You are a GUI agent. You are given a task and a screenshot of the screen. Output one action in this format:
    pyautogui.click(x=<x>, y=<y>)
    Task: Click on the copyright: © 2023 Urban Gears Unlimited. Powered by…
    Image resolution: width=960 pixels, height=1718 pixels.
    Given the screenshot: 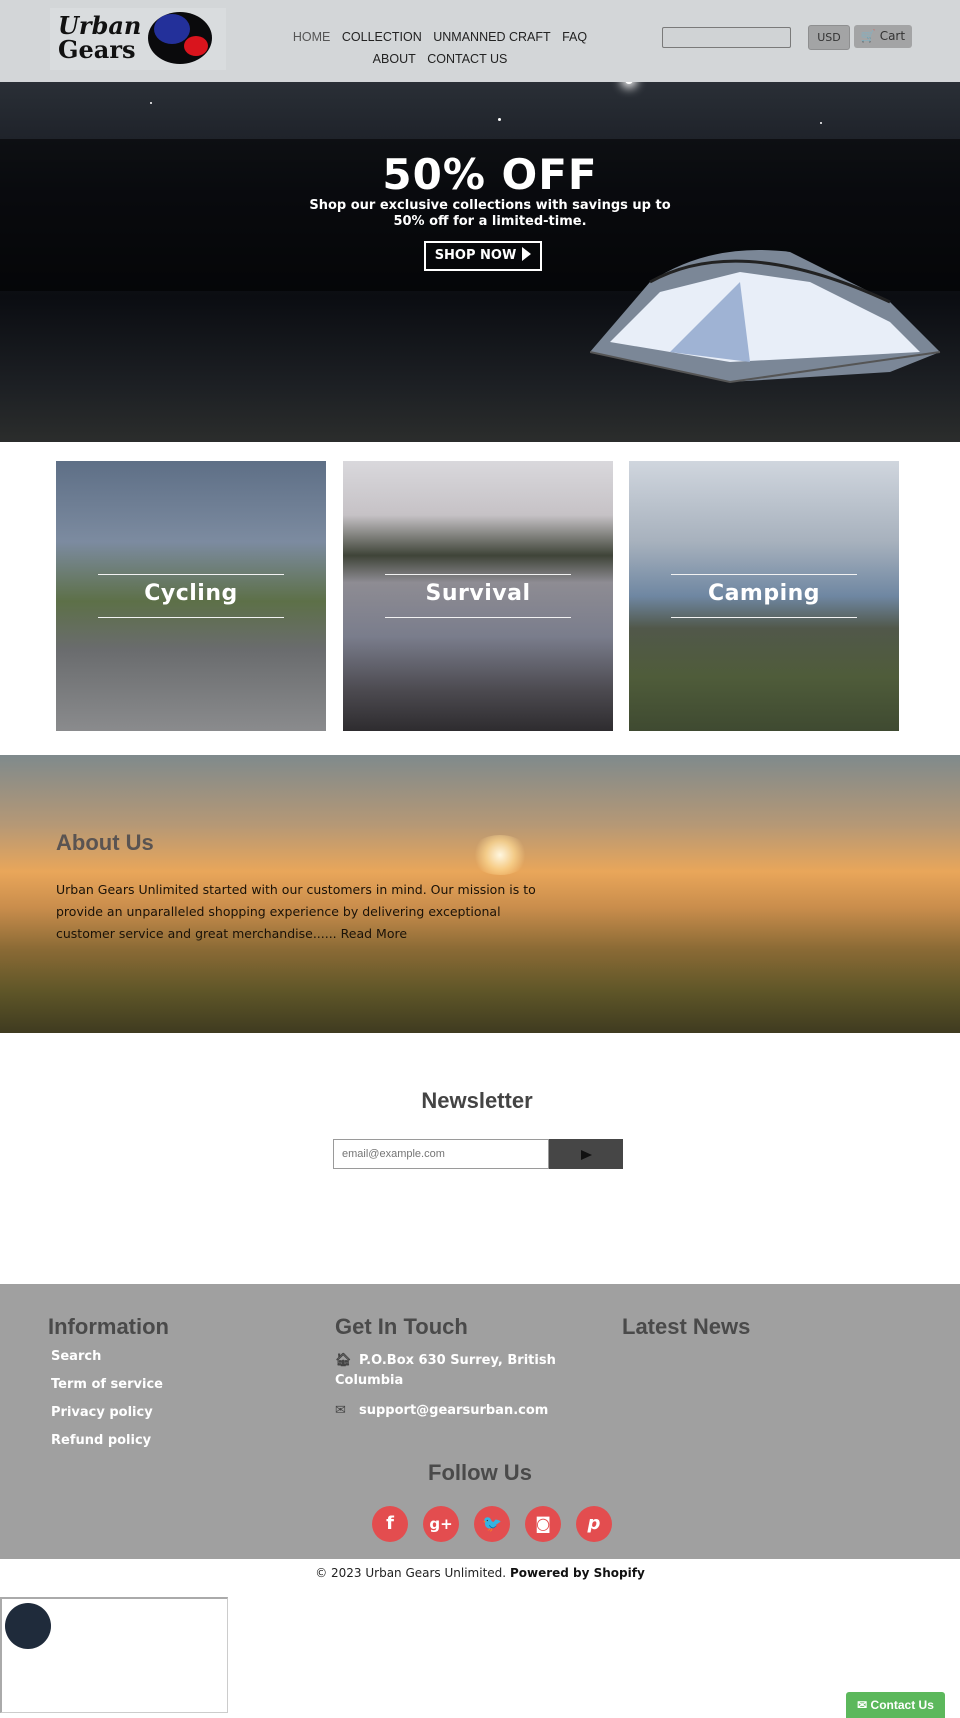 What is the action you would take?
    pyautogui.click(x=480, y=1573)
    